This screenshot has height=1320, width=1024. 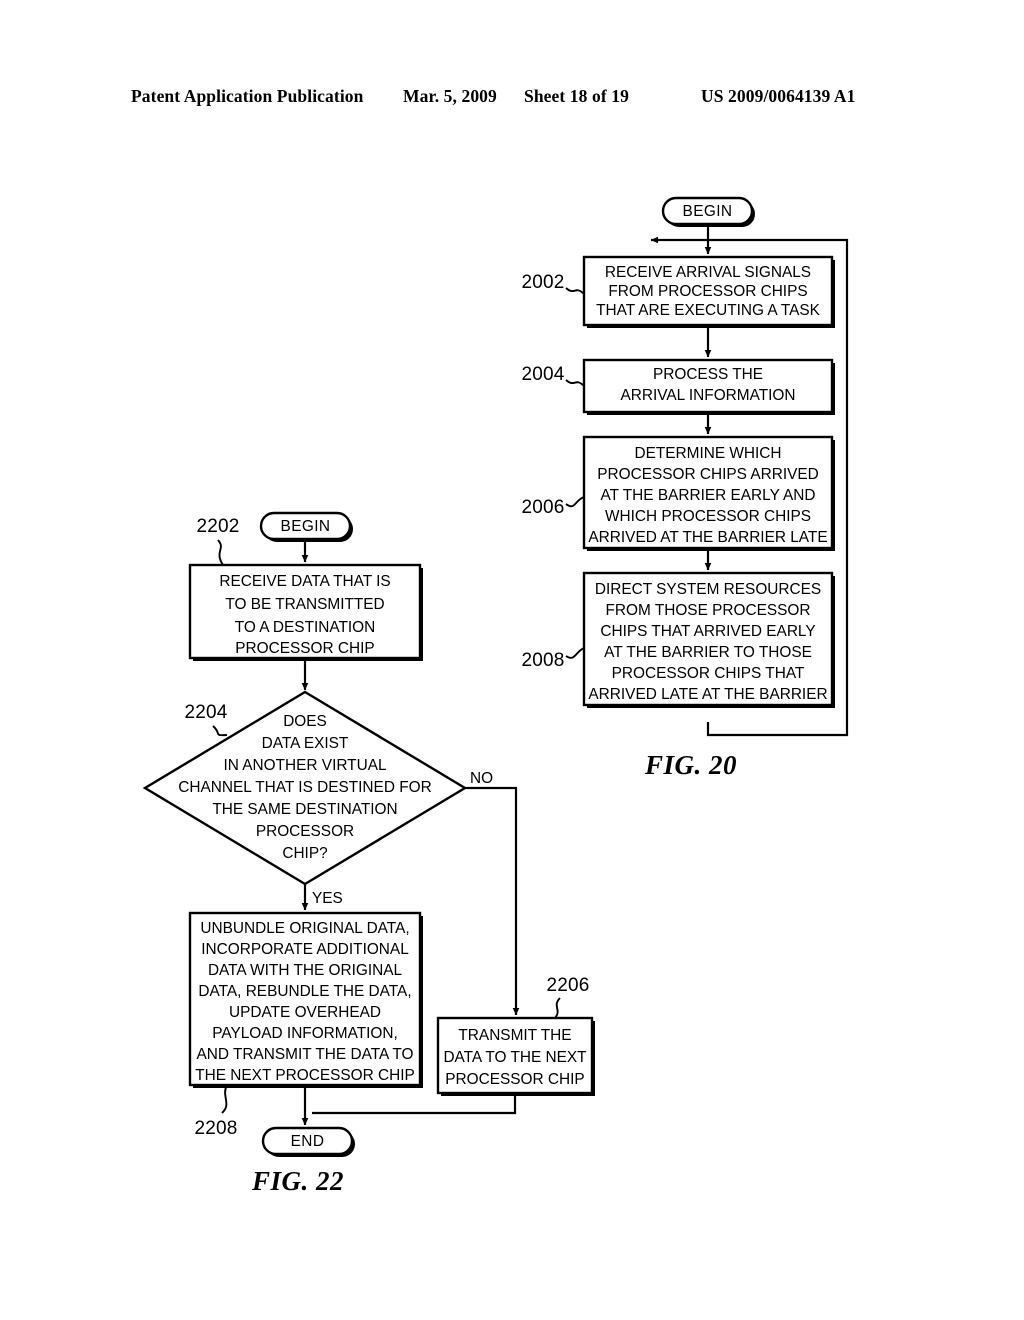 I want to click on fig22-branch-yes-label: YES, so click(x=327, y=898).